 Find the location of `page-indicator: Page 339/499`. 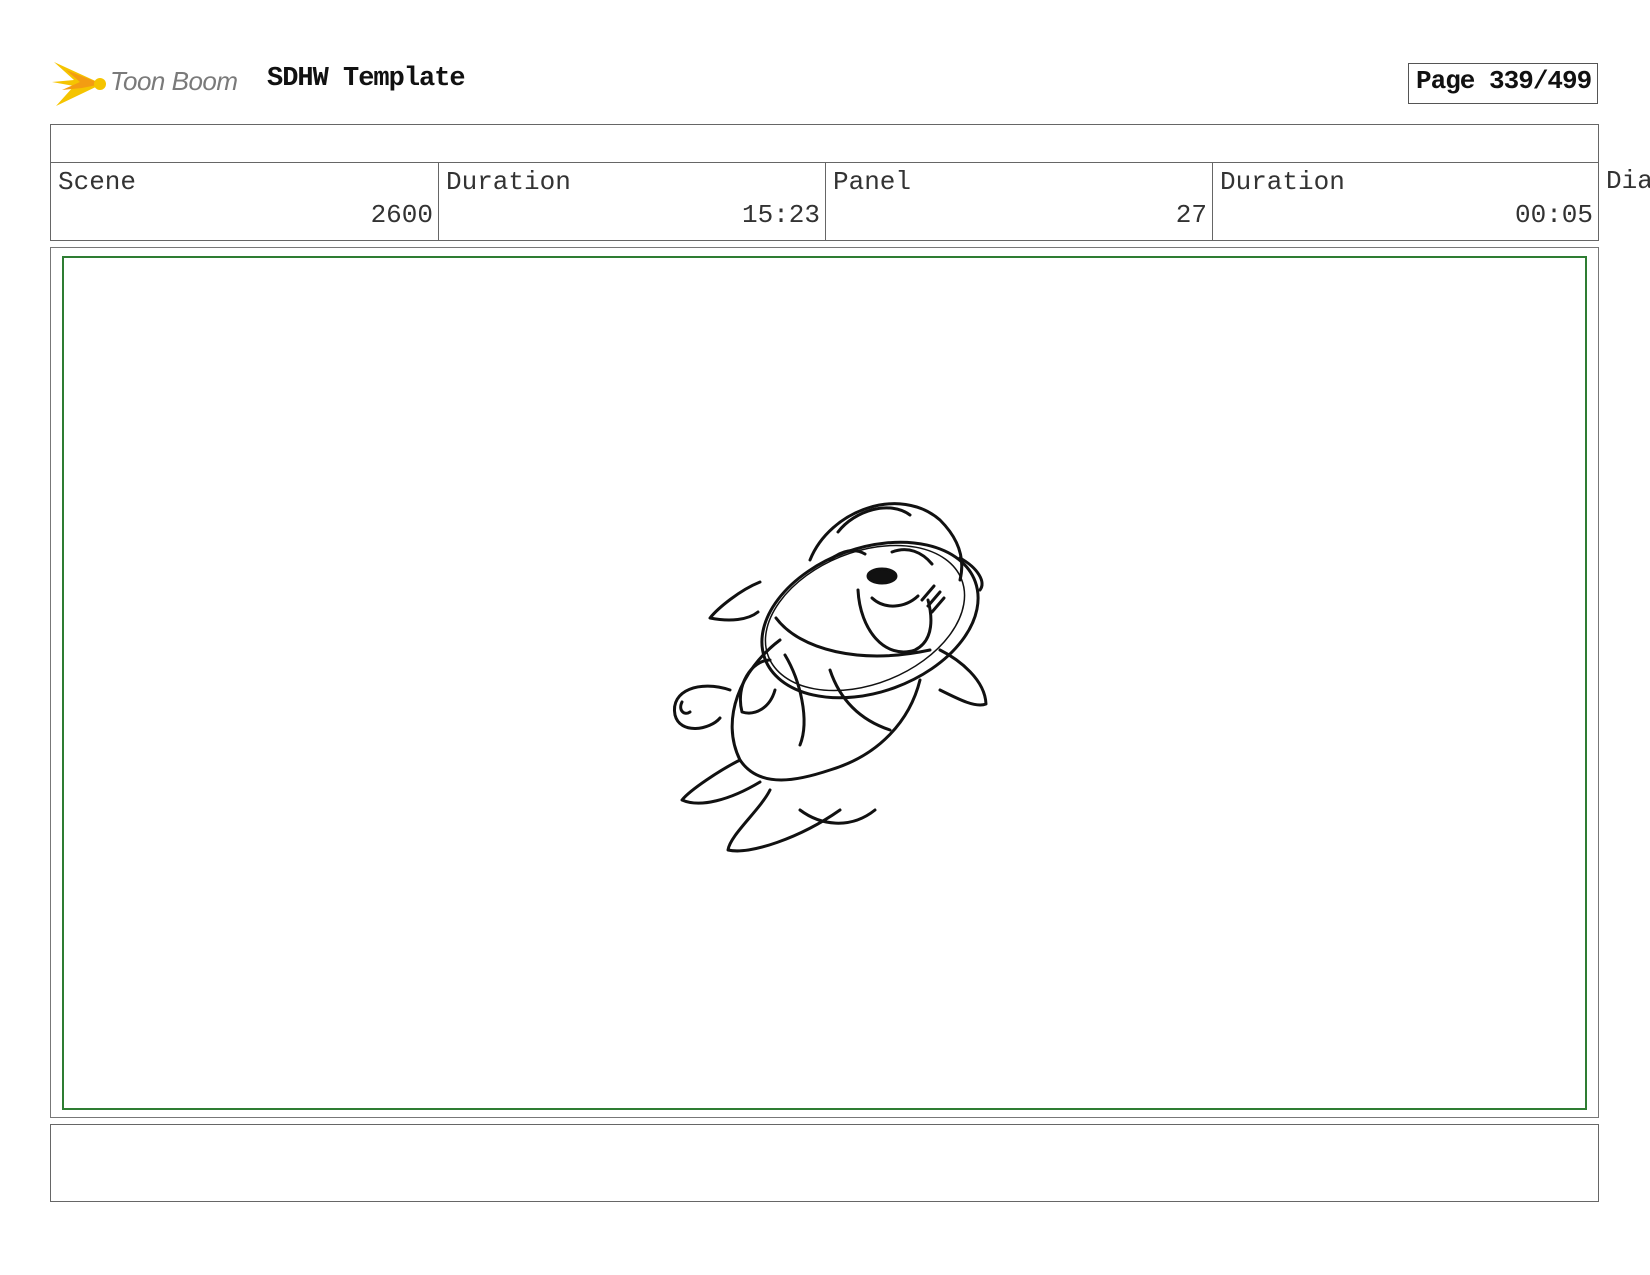

page-indicator: Page 339/499 is located at coordinates (1503, 83).